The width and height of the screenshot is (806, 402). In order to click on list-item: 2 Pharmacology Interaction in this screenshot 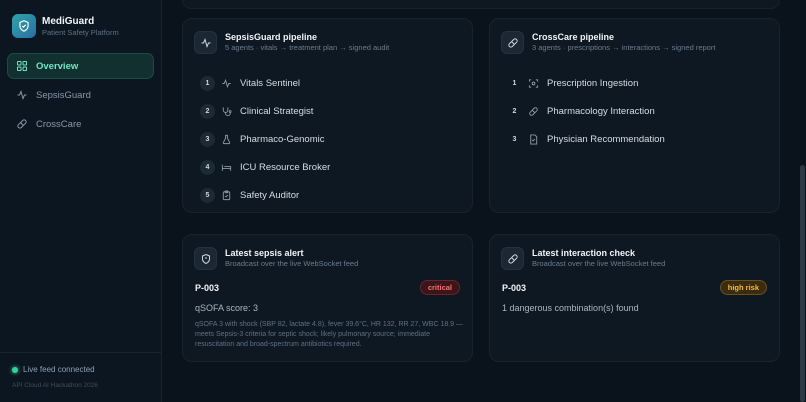, I will do `click(586, 111)`.